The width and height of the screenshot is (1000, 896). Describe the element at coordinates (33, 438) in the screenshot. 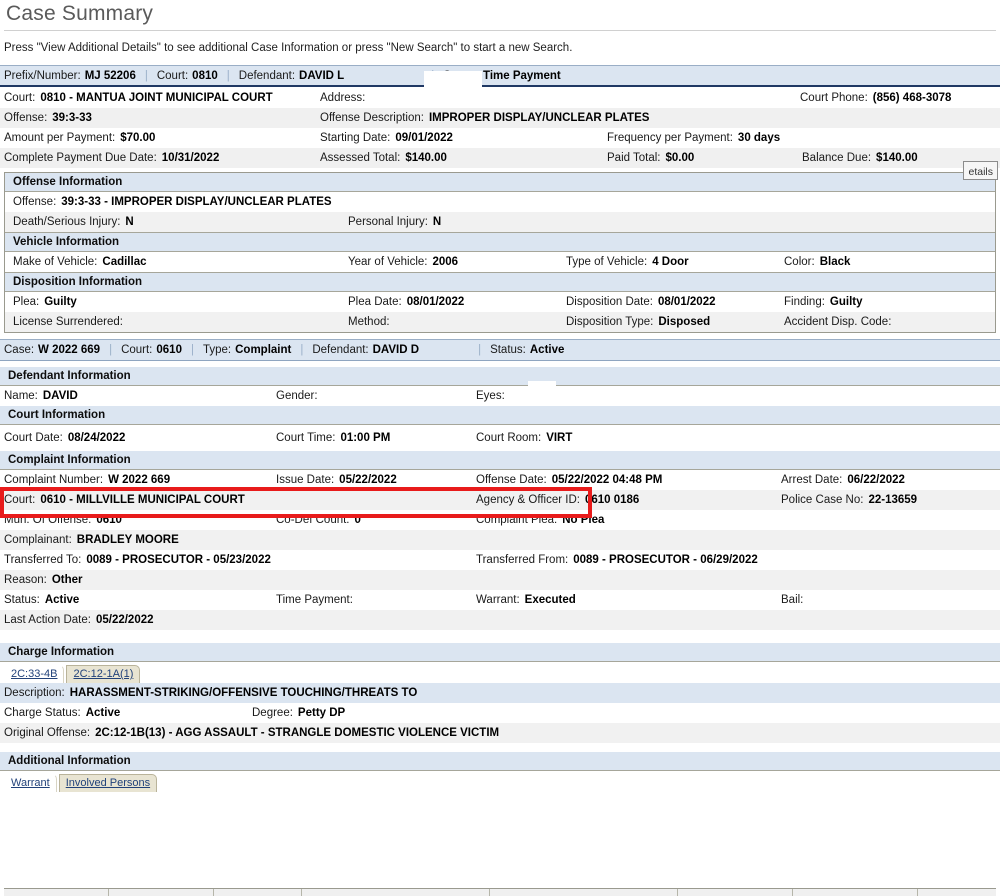

I see `court-date-label: Court Date:` at that location.